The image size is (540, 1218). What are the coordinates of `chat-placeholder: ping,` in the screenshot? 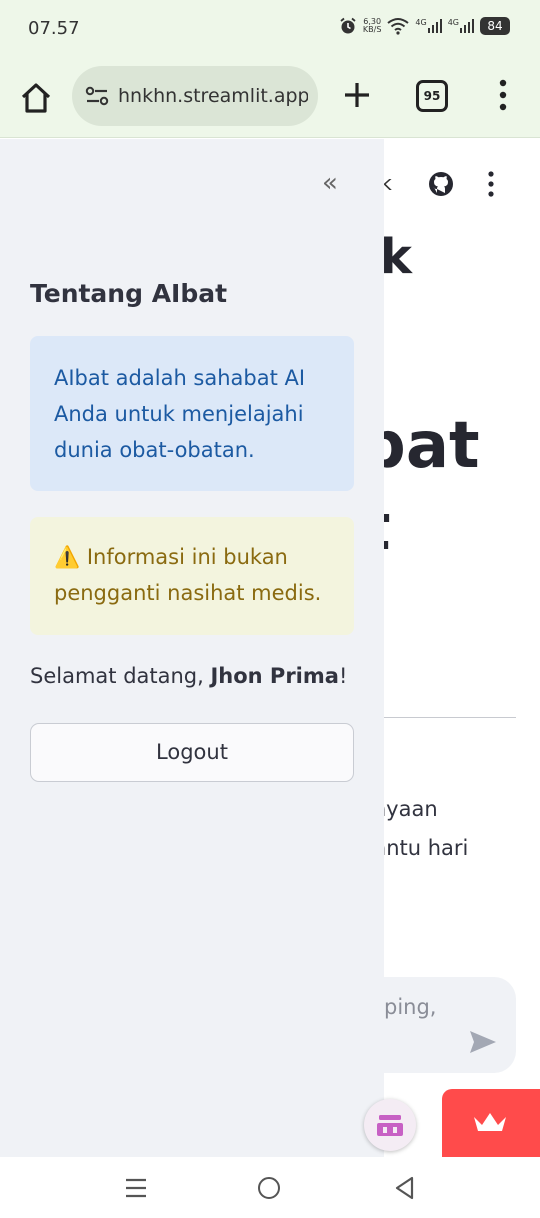 It's located at (410, 1007).